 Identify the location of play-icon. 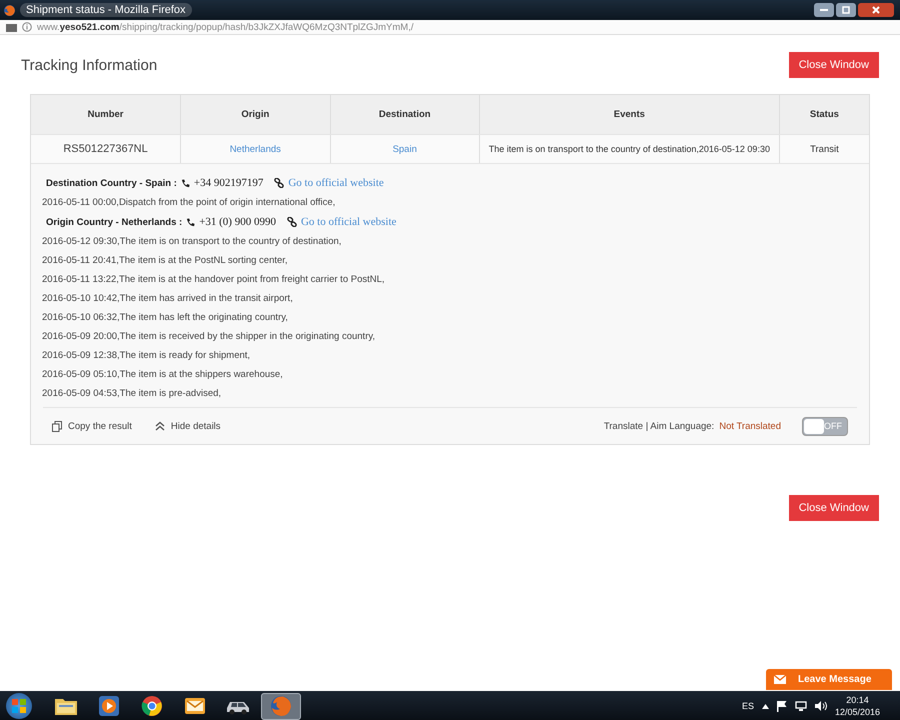
(109, 706).